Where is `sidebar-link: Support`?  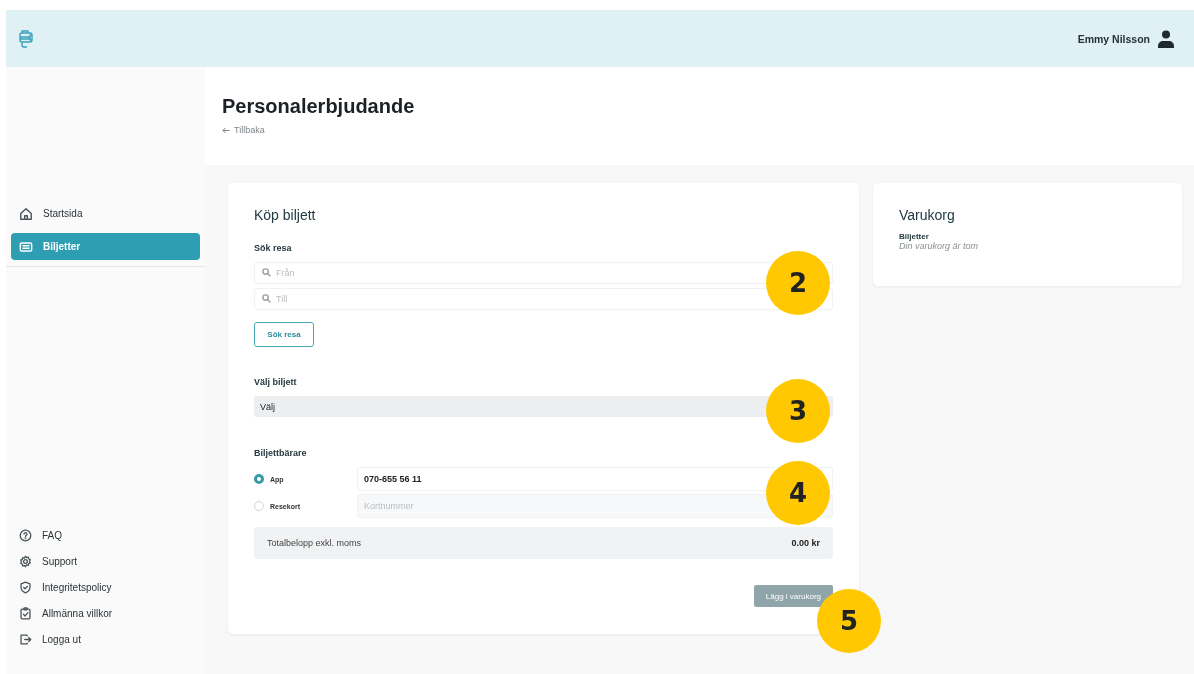 sidebar-link: Support is located at coordinates (60, 561).